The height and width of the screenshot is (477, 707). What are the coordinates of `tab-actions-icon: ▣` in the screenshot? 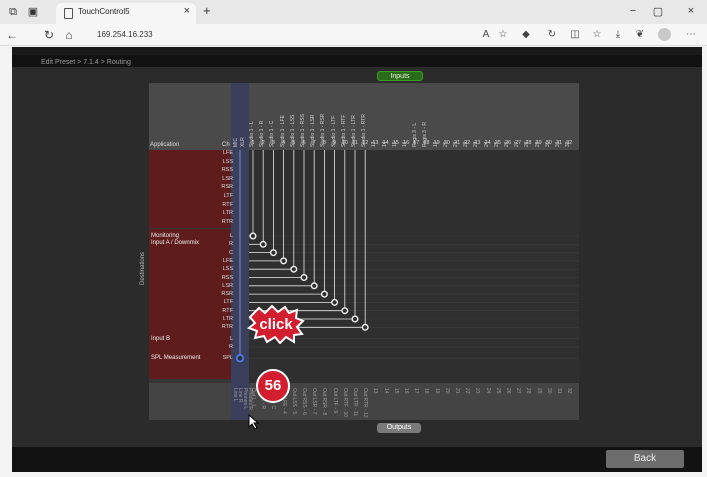 It's located at (33, 12).